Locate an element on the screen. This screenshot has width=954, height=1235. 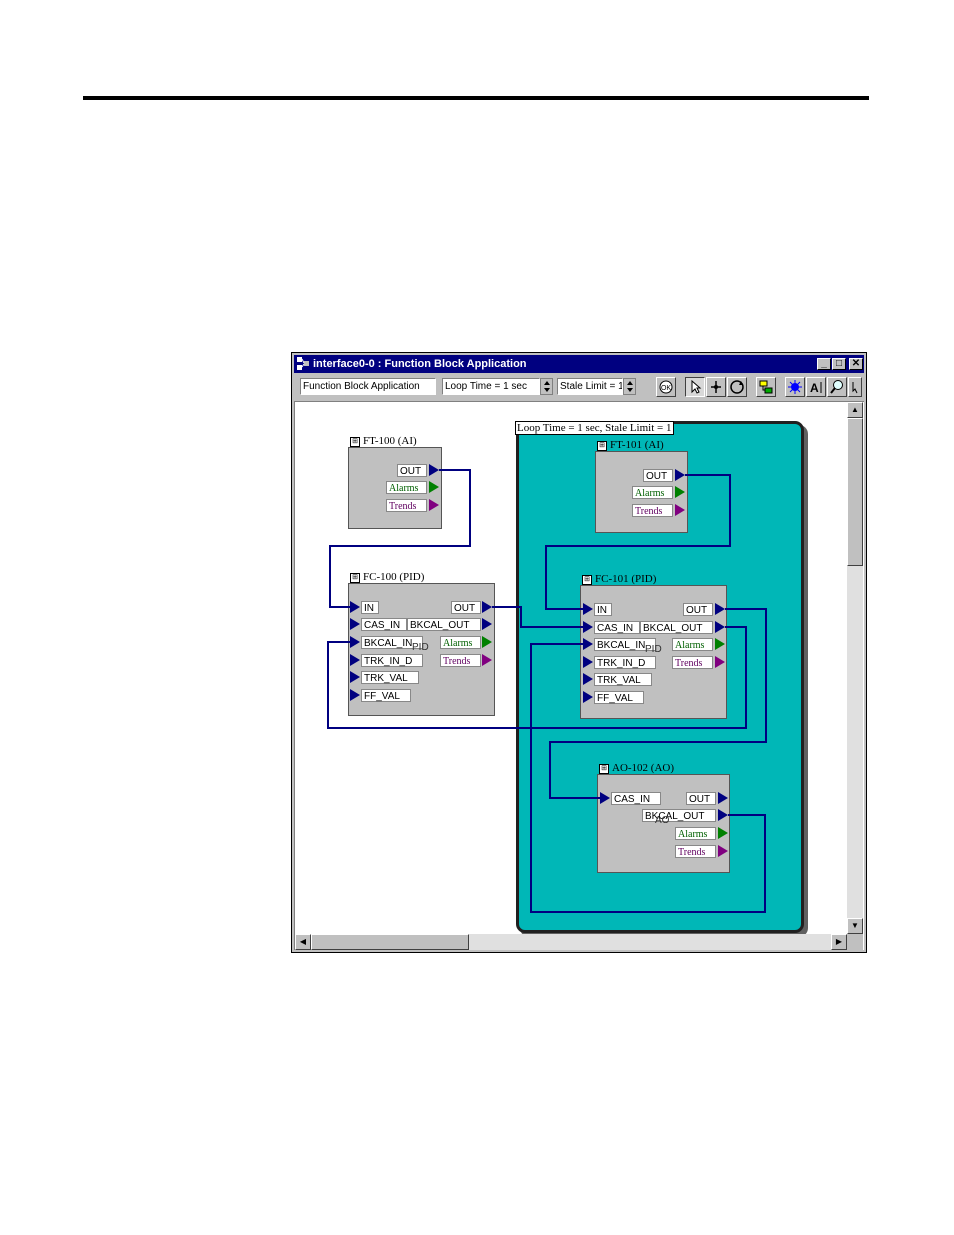
minimize-button: _ is located at coordinates (824, 364).